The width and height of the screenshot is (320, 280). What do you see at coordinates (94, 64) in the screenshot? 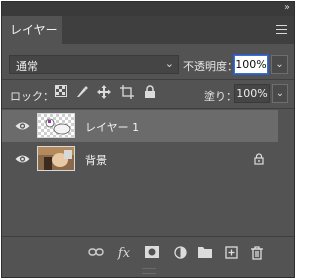
I see `blend-mode-select: 通常 ⌄` at bounding box center [94, 64].